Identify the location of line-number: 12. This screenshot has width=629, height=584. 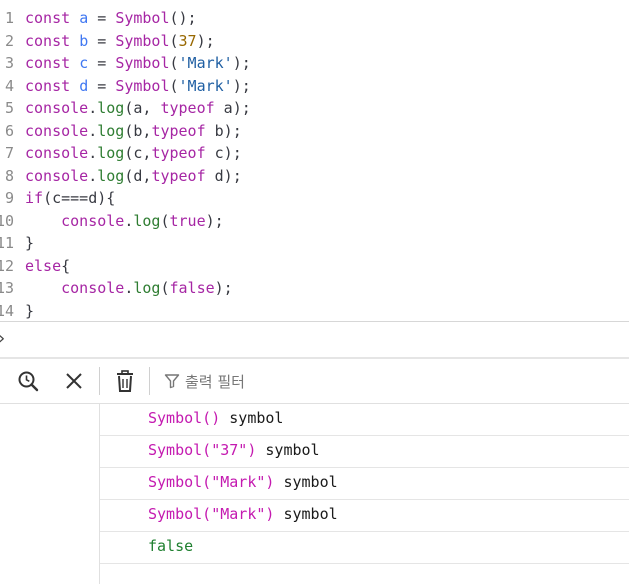
(7, 265).